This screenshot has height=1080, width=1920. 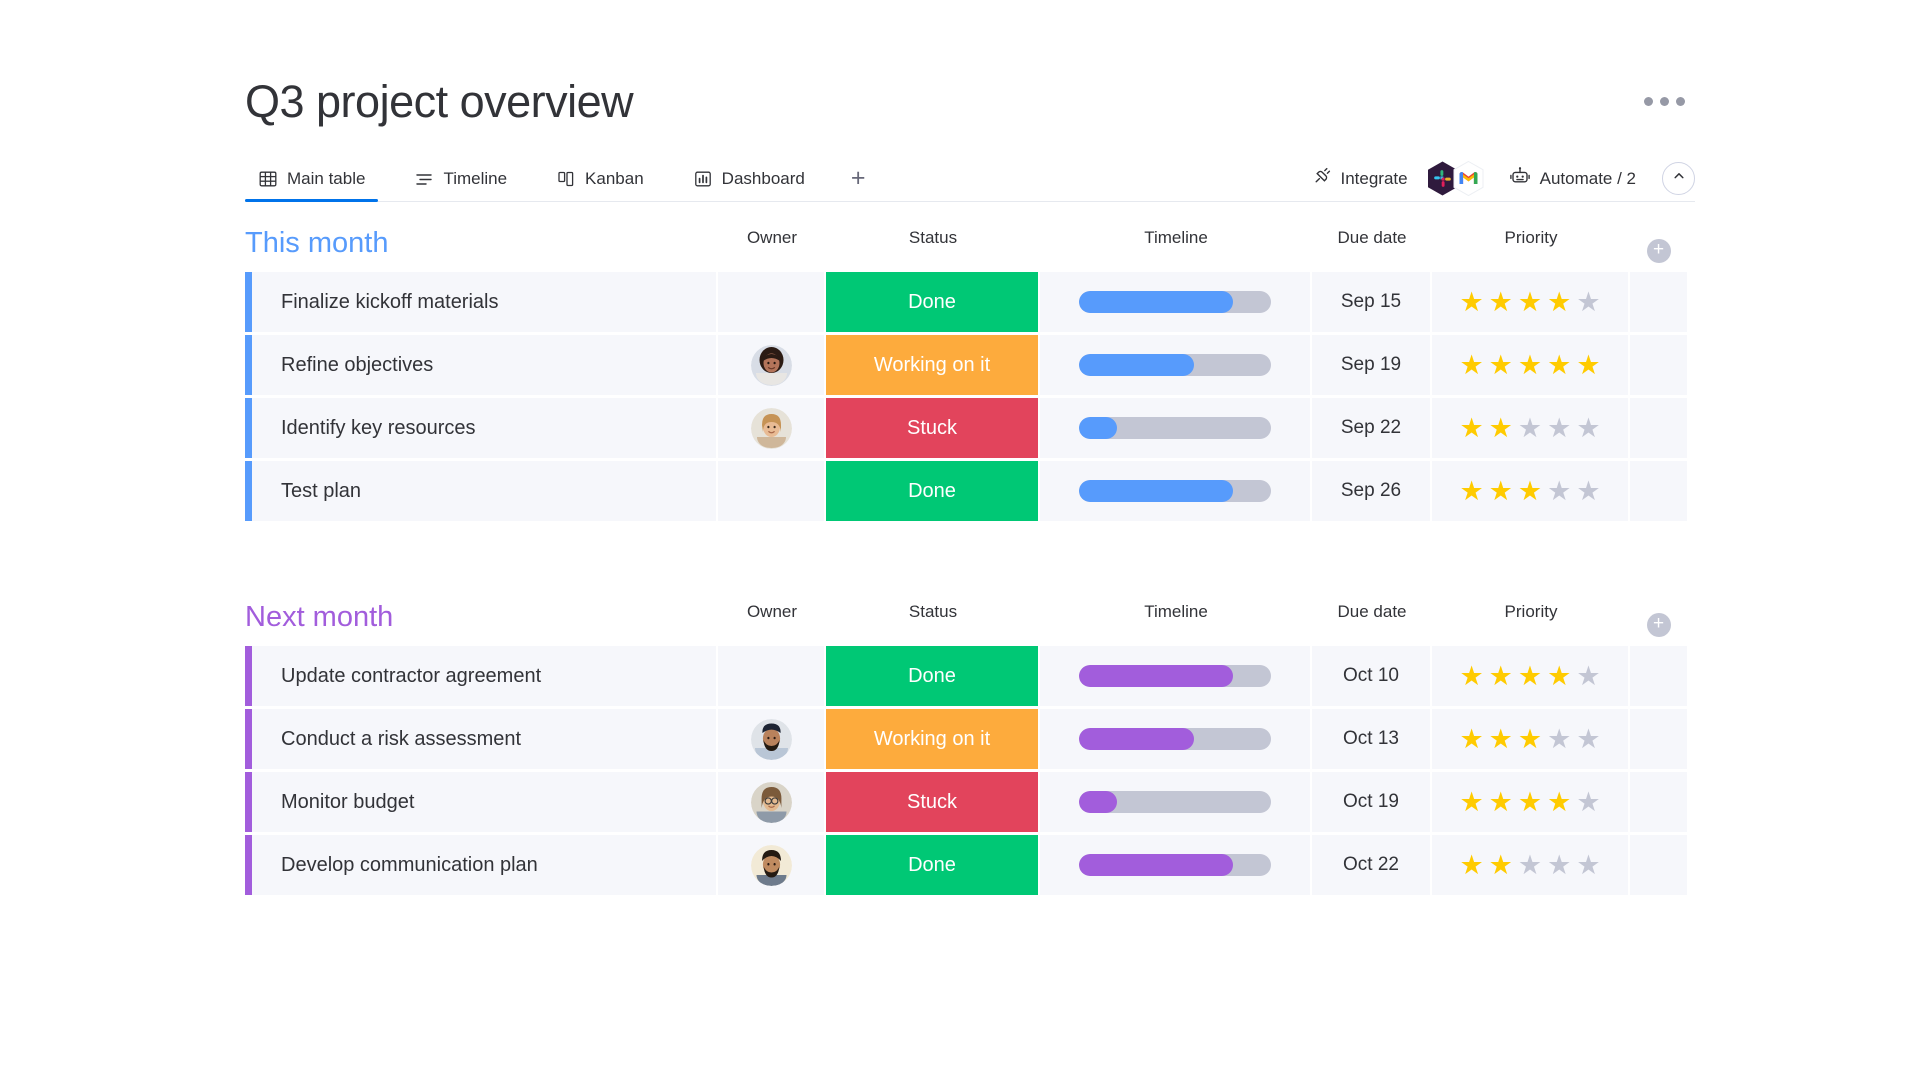 I want to click on row-name-cell: Develop communication plan, so click(x=481, y=865).